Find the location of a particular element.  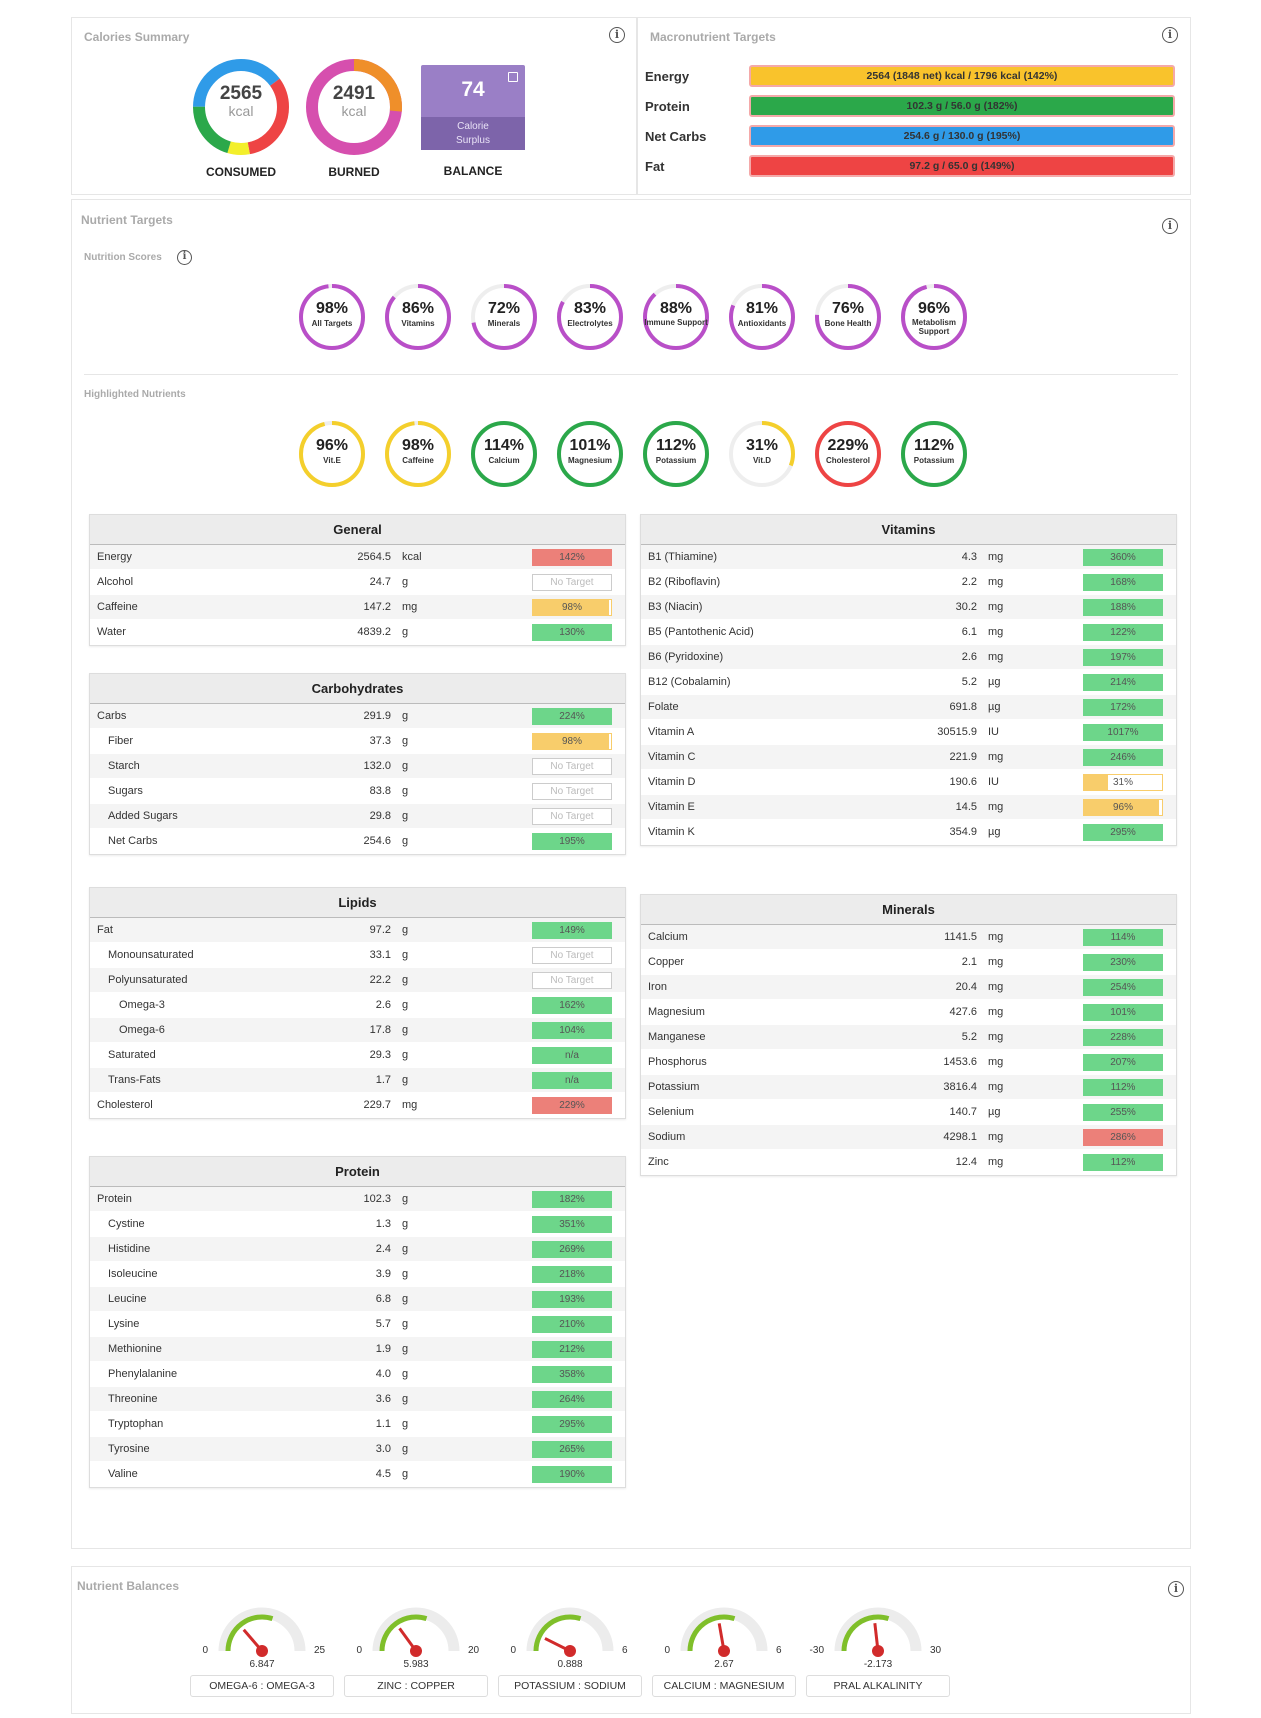

score-ring: 76% Bone Health is located at coordinates (848, 317).